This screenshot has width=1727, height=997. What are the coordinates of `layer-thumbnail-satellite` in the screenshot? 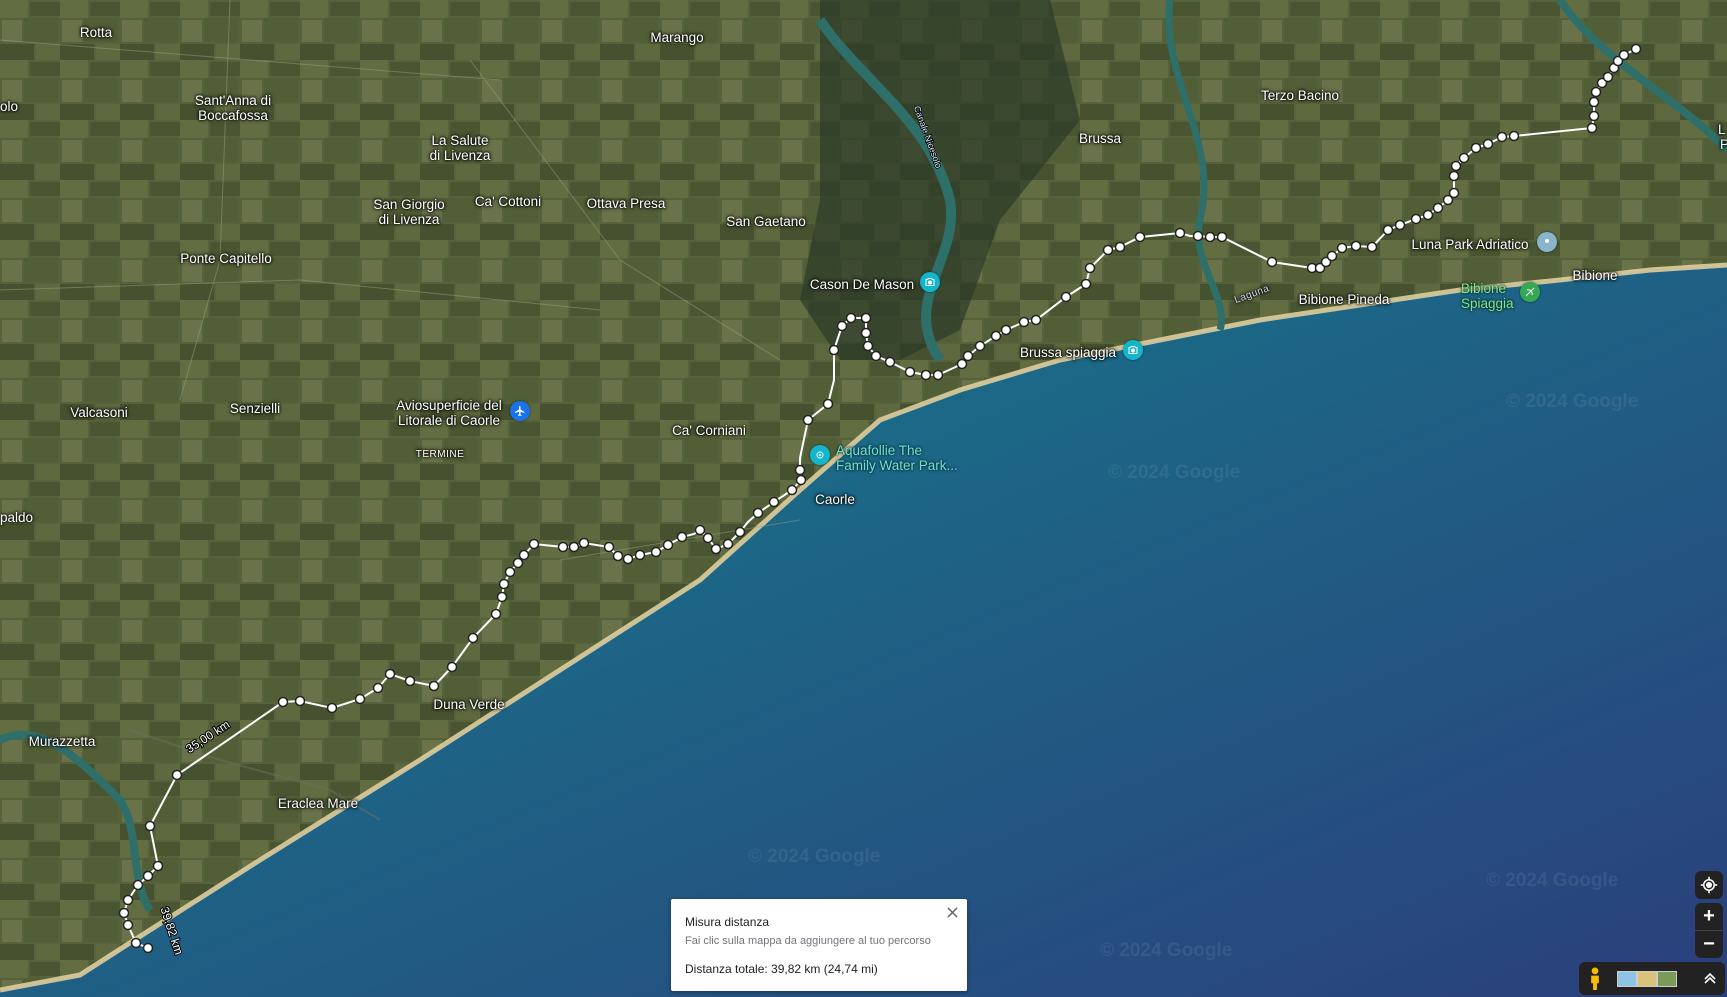 It's located at (1667, 979).